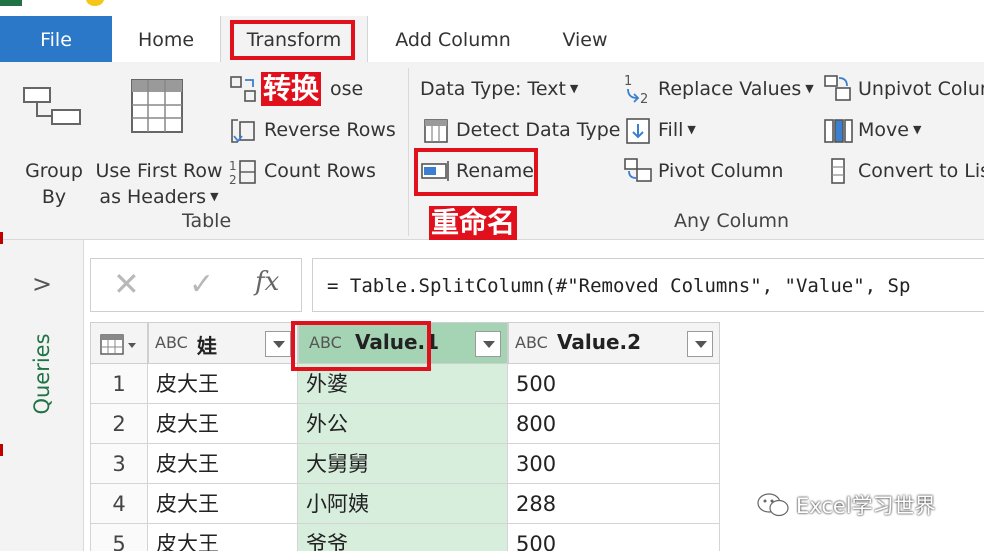  Describe the element at coordinates (408, 152) in the screenshot. I see `group-separator` at that location.